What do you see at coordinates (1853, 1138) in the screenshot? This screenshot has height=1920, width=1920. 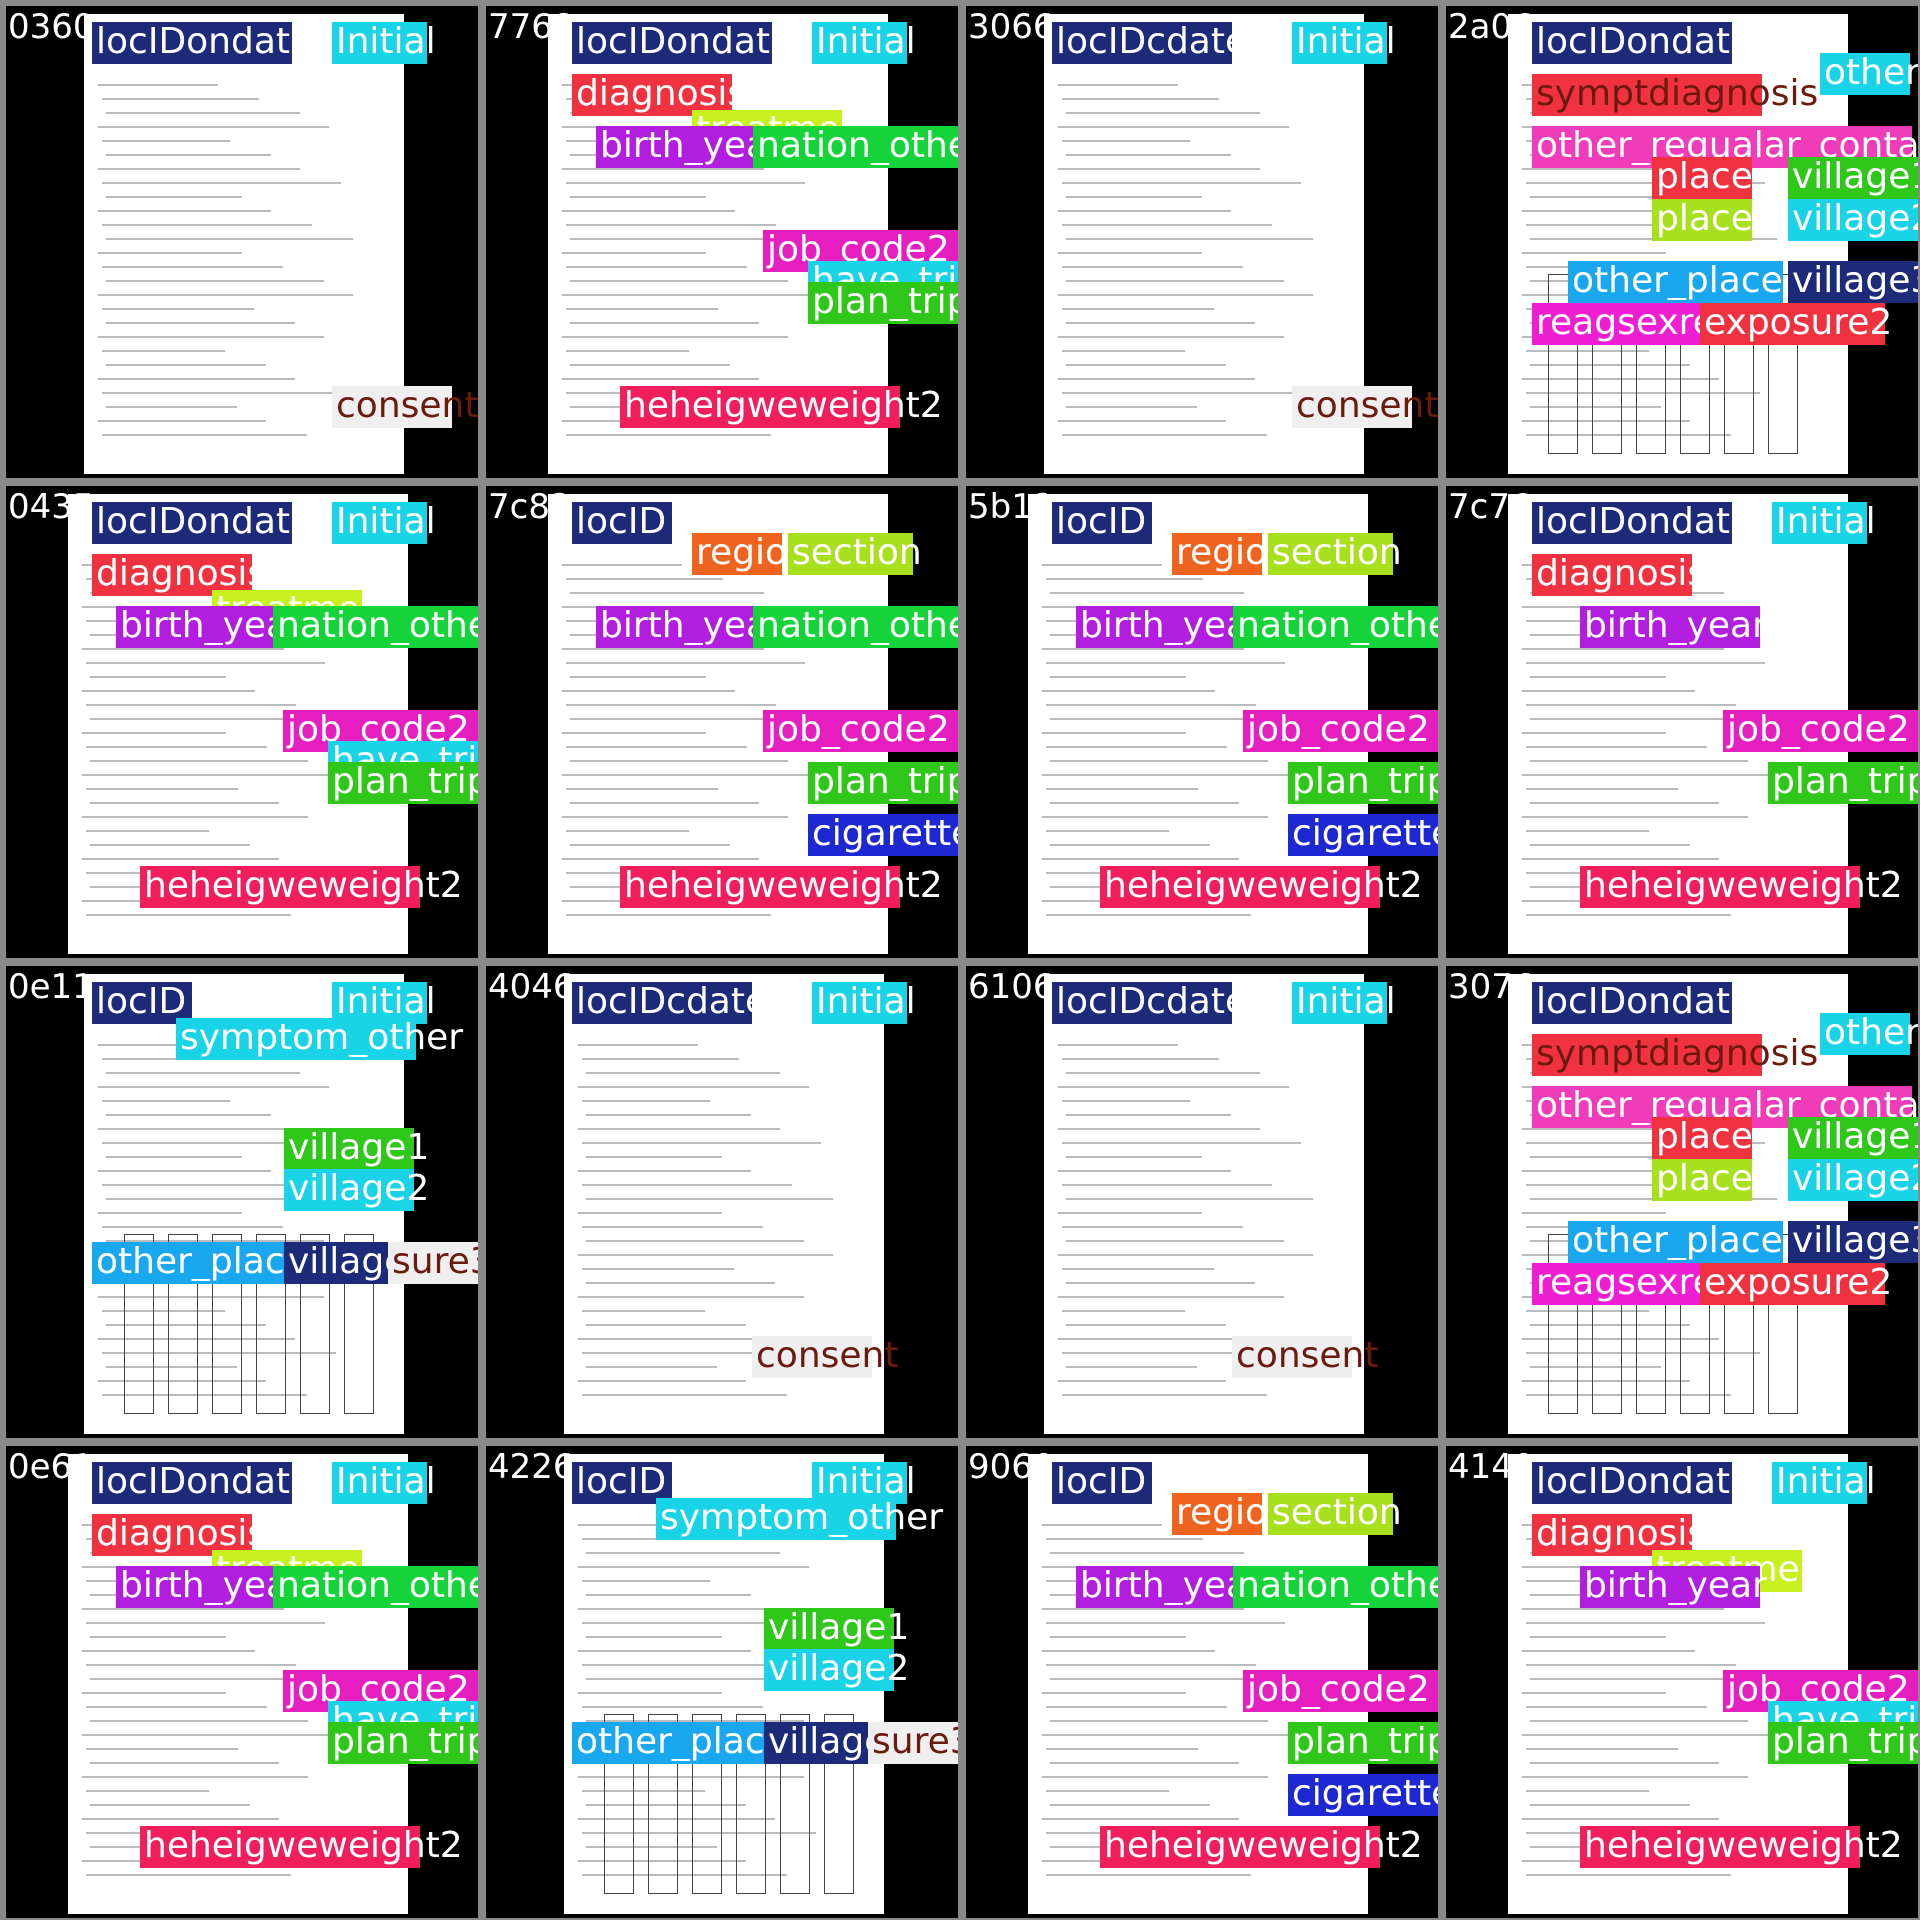 I see `annotation-label: village1` at bounding box center [1853, 1138].